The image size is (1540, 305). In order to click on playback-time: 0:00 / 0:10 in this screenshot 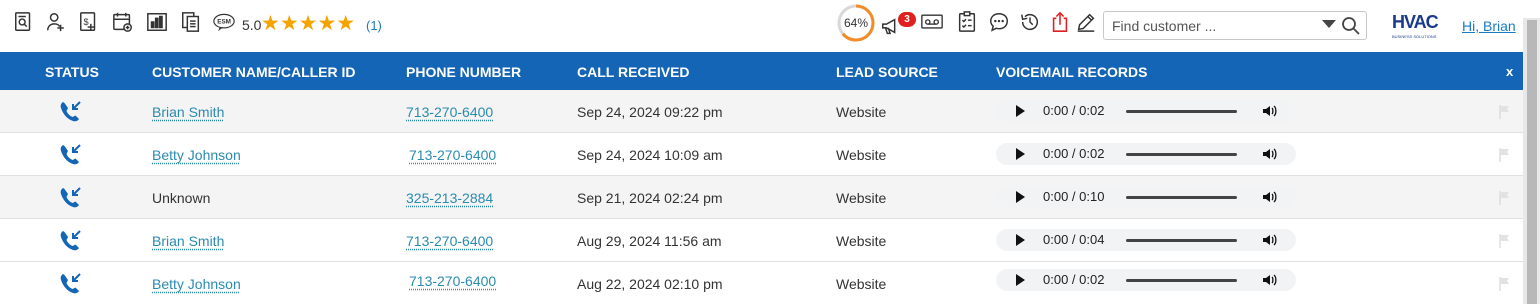, I will do `click(1074, 196)`.